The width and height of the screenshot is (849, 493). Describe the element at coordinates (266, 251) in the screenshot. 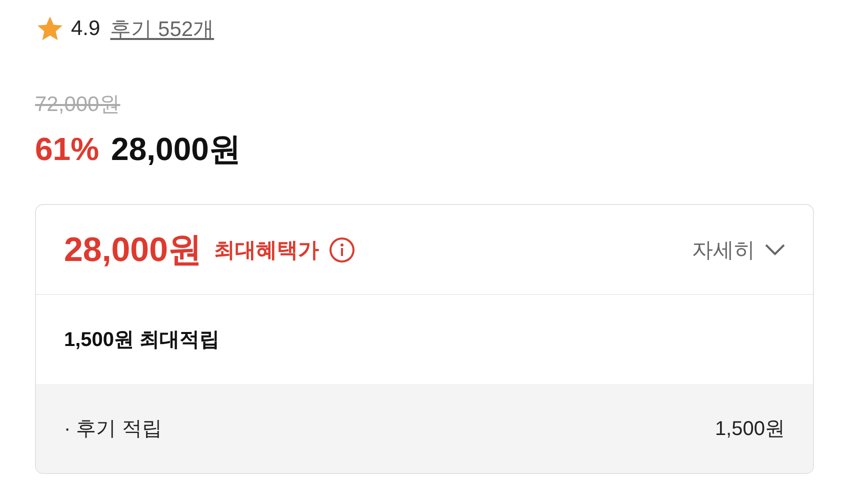

I see `max-benefit-label: 최대혜택가` at that location.